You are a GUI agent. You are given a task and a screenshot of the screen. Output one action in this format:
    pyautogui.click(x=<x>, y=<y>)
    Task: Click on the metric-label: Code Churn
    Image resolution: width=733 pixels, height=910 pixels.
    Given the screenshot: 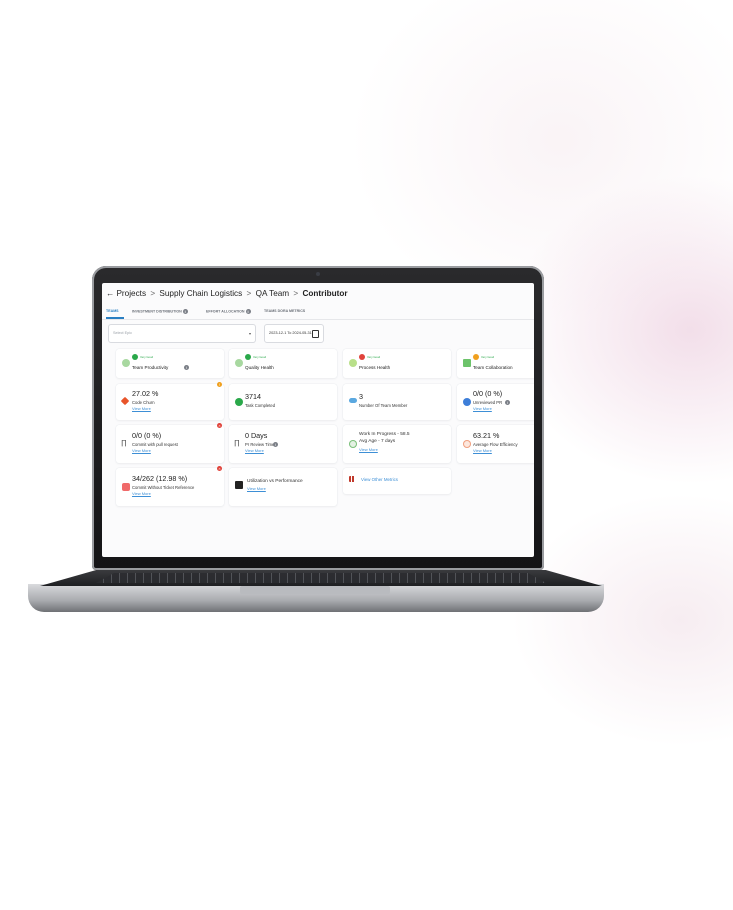 What is the action you would take?
    pyautogui.click(x=143, y=402)
    